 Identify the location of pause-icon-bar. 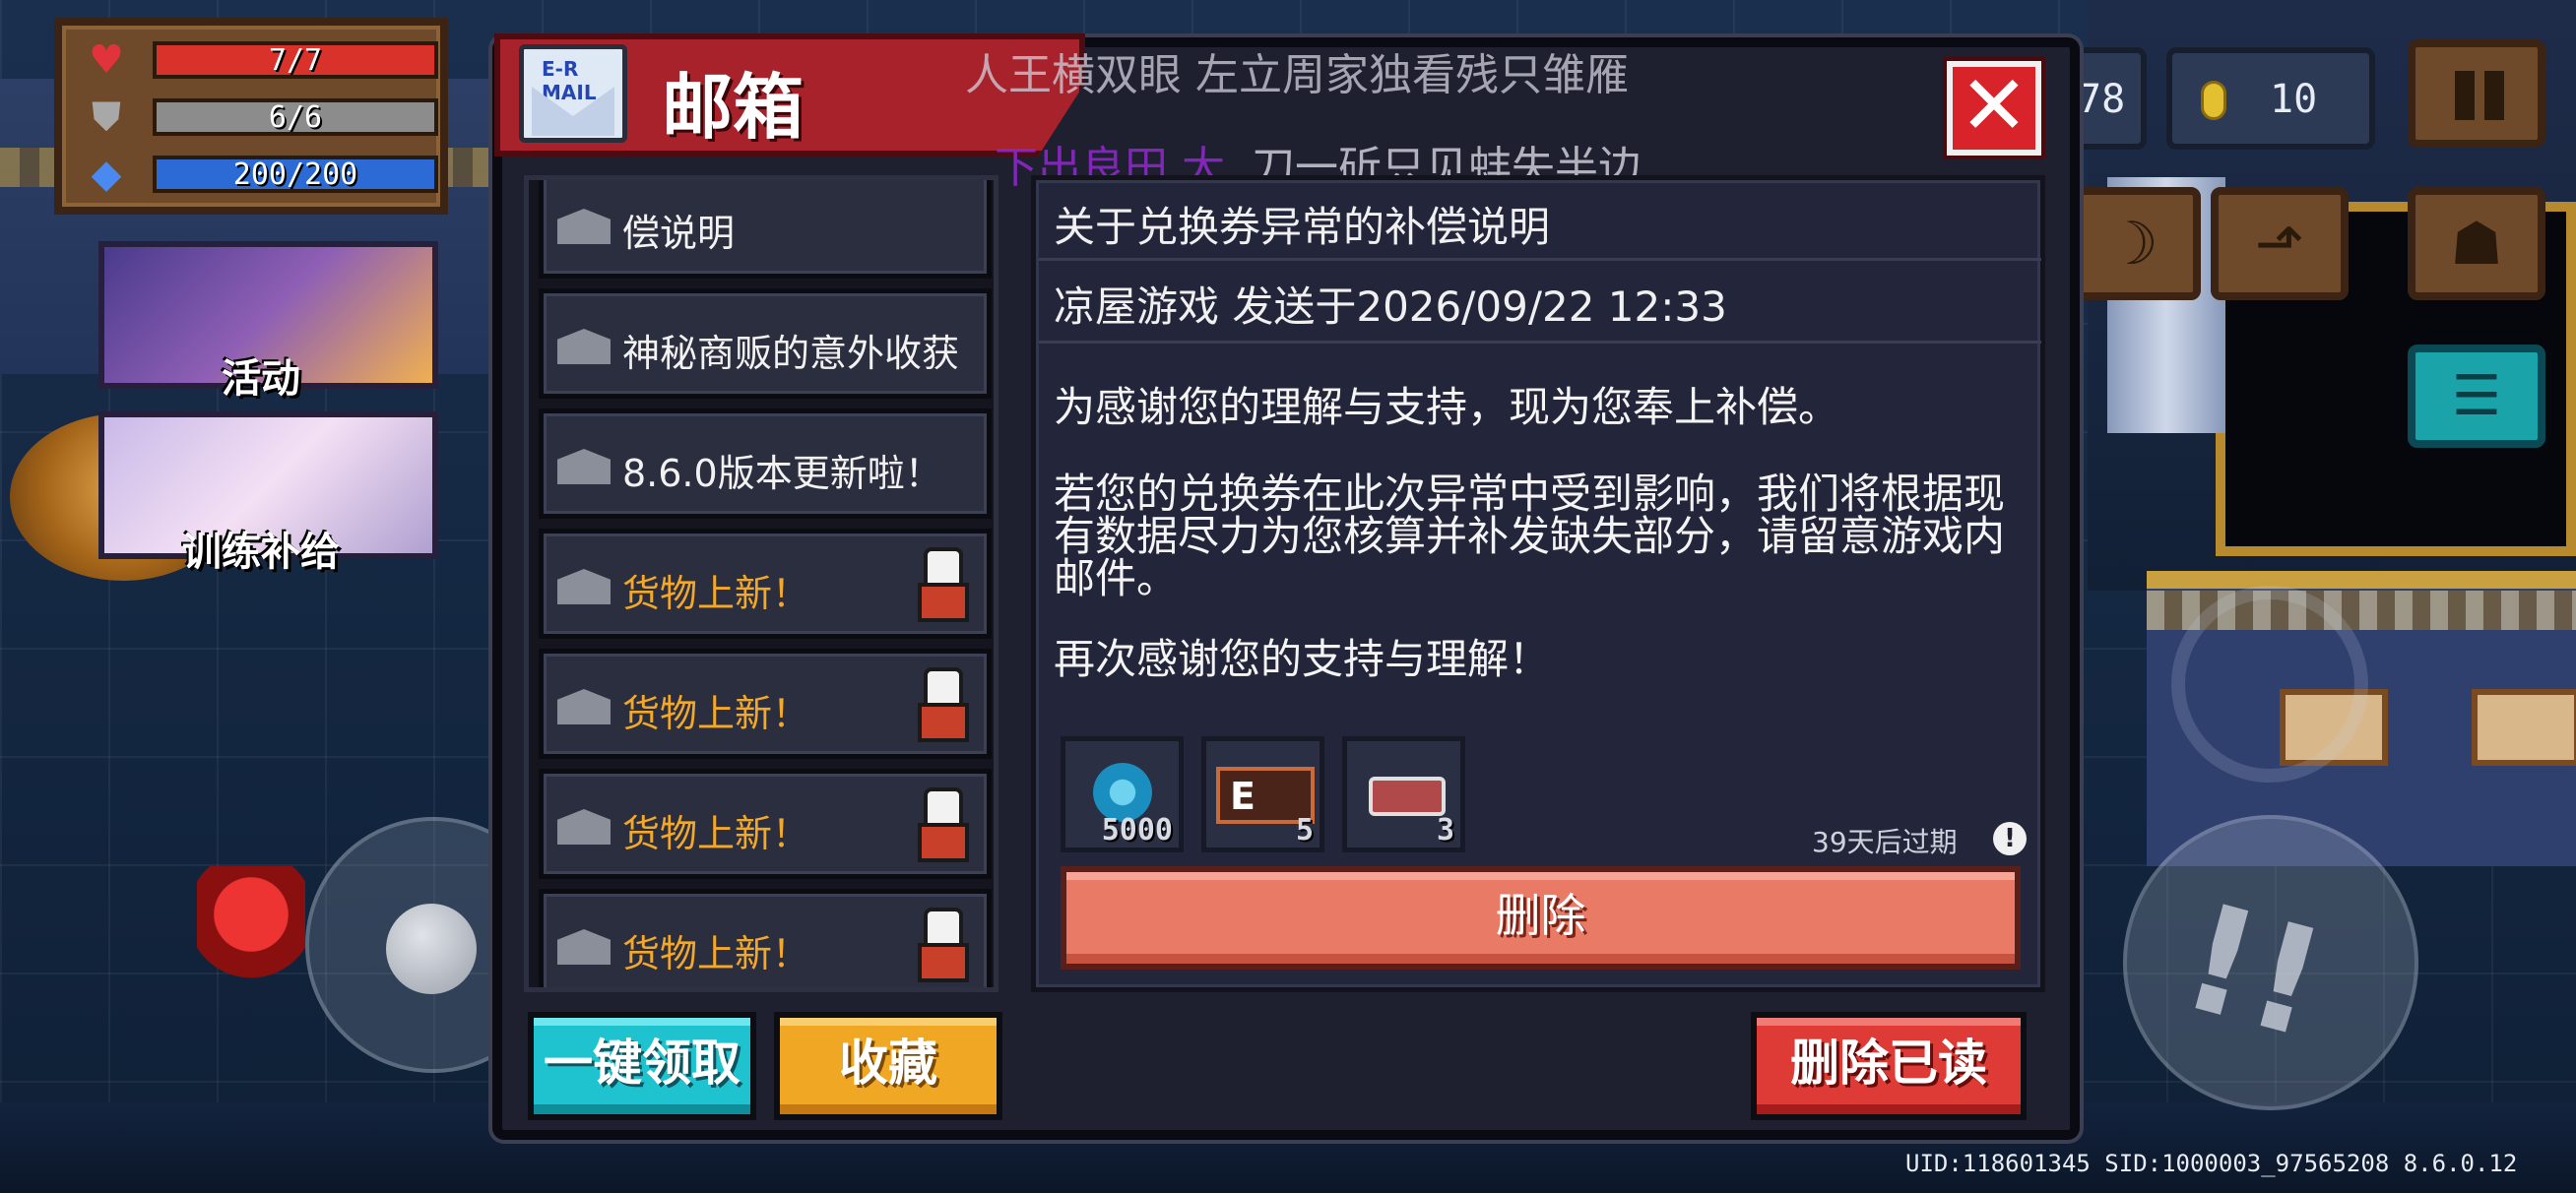
(2494, 95).